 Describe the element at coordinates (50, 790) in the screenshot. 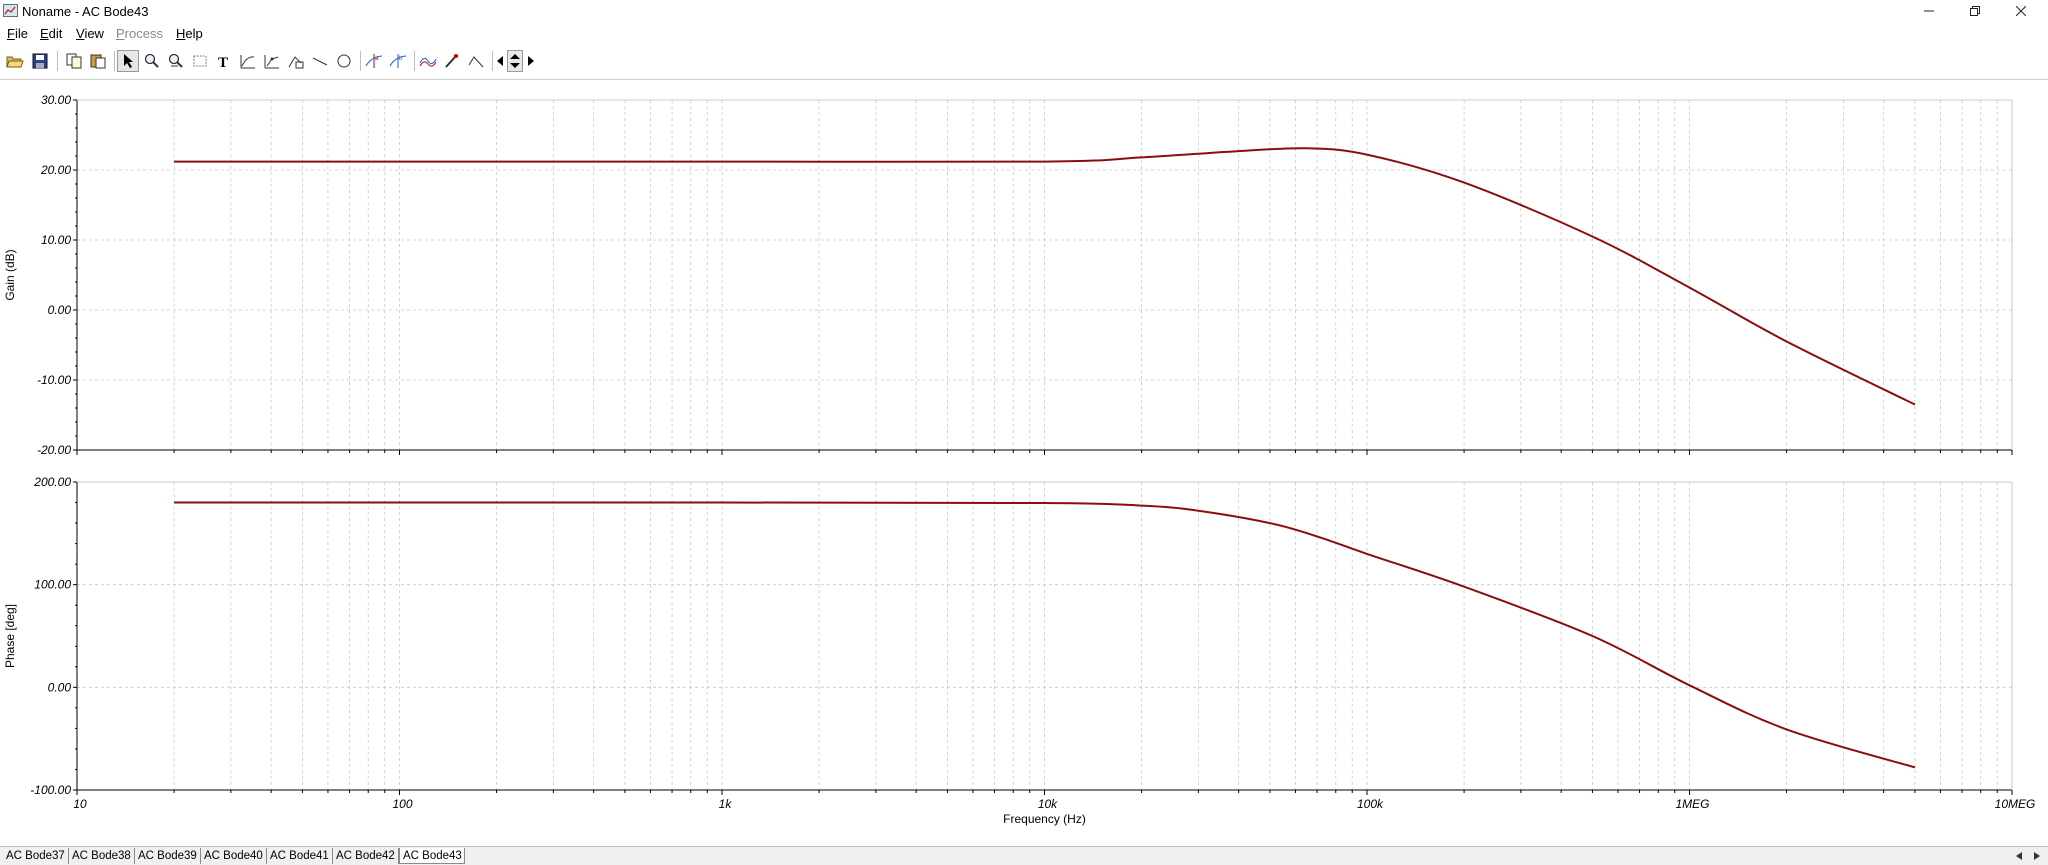

I see `y-tick-label: -100.00` at that location.